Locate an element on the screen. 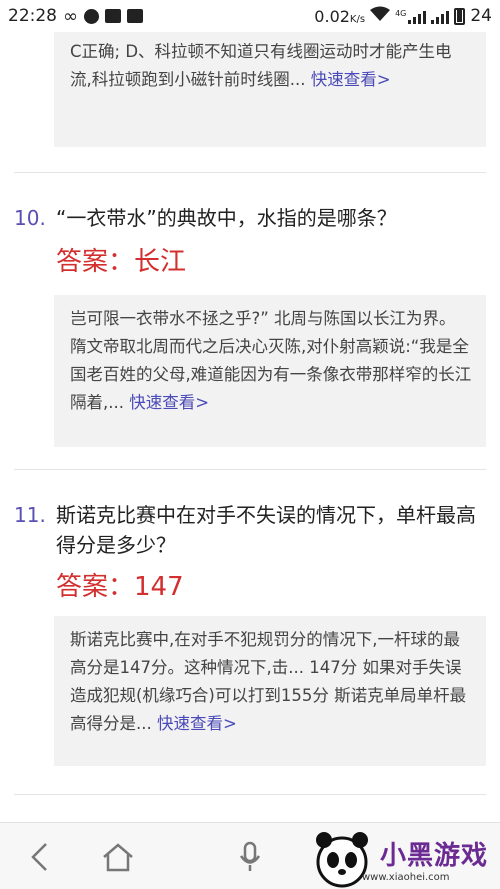 The width and height of the screenshot is (500, 889). signal-icon is located at coordinates (440, 16).